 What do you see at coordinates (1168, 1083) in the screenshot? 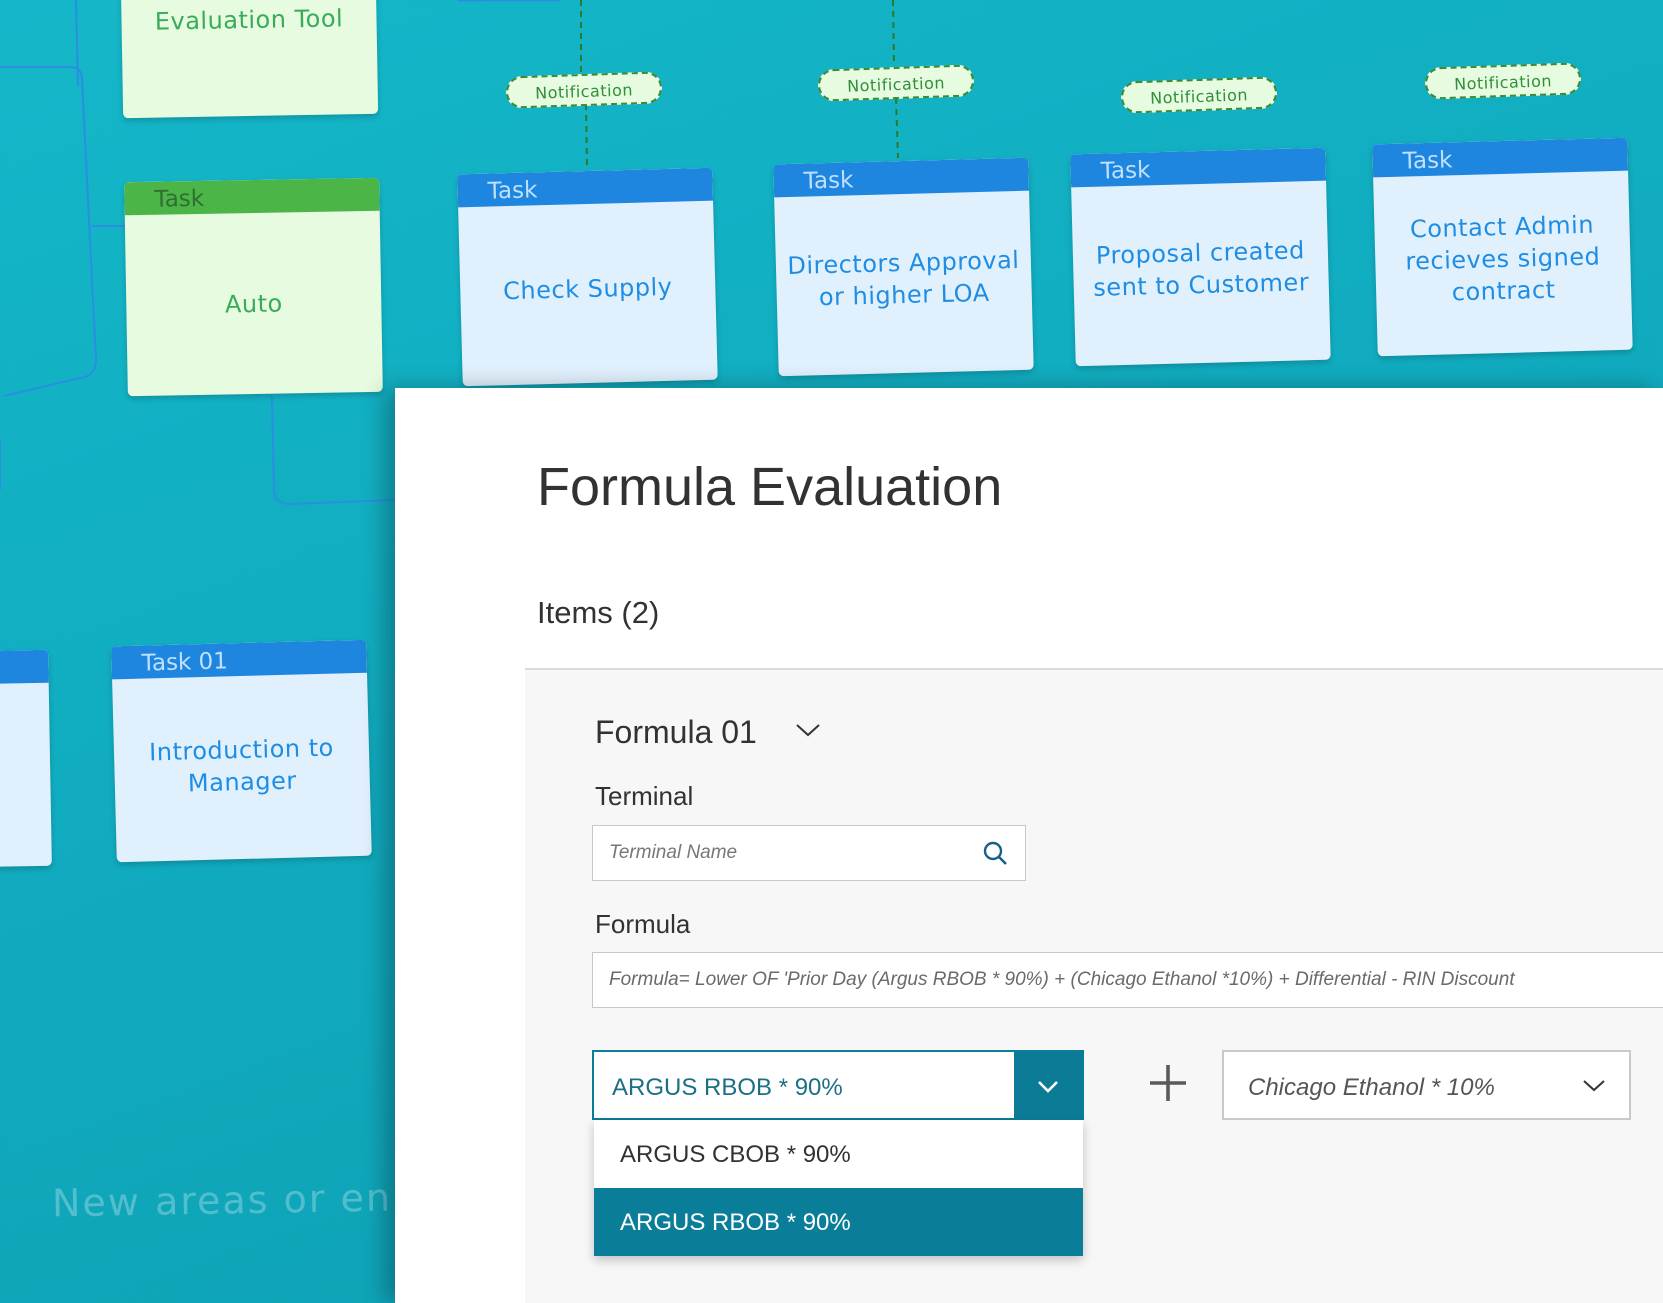
I see `plus-icon` at bounding box center [1168, 1083].